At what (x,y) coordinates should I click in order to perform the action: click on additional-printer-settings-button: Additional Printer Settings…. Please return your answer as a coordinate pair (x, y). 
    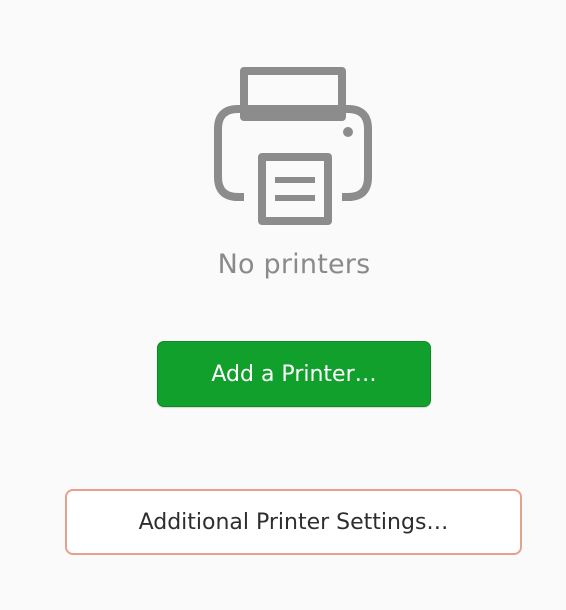
    Looking at the image, I should click on (293, 522).